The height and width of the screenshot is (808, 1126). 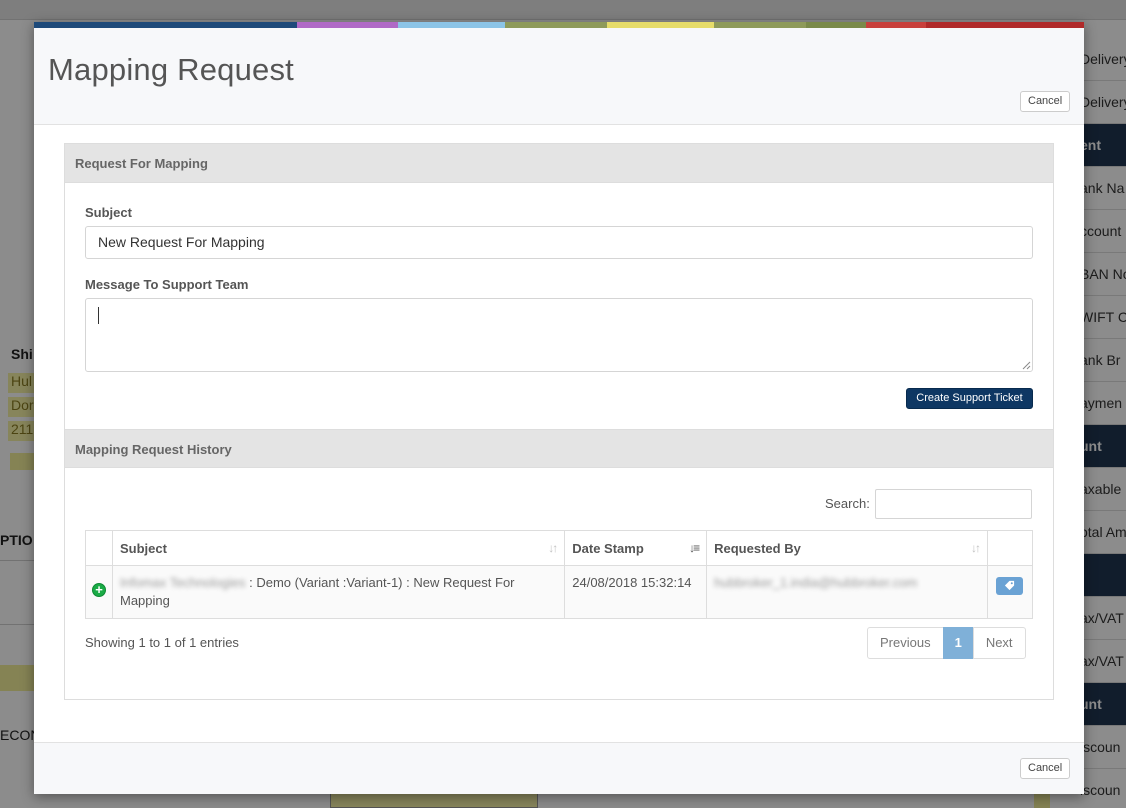 What do you see at coordinates (182, 582) in the screenshot?
I see `redacted-company-name: Infomax Technologies` at bounding box center [182, 582].